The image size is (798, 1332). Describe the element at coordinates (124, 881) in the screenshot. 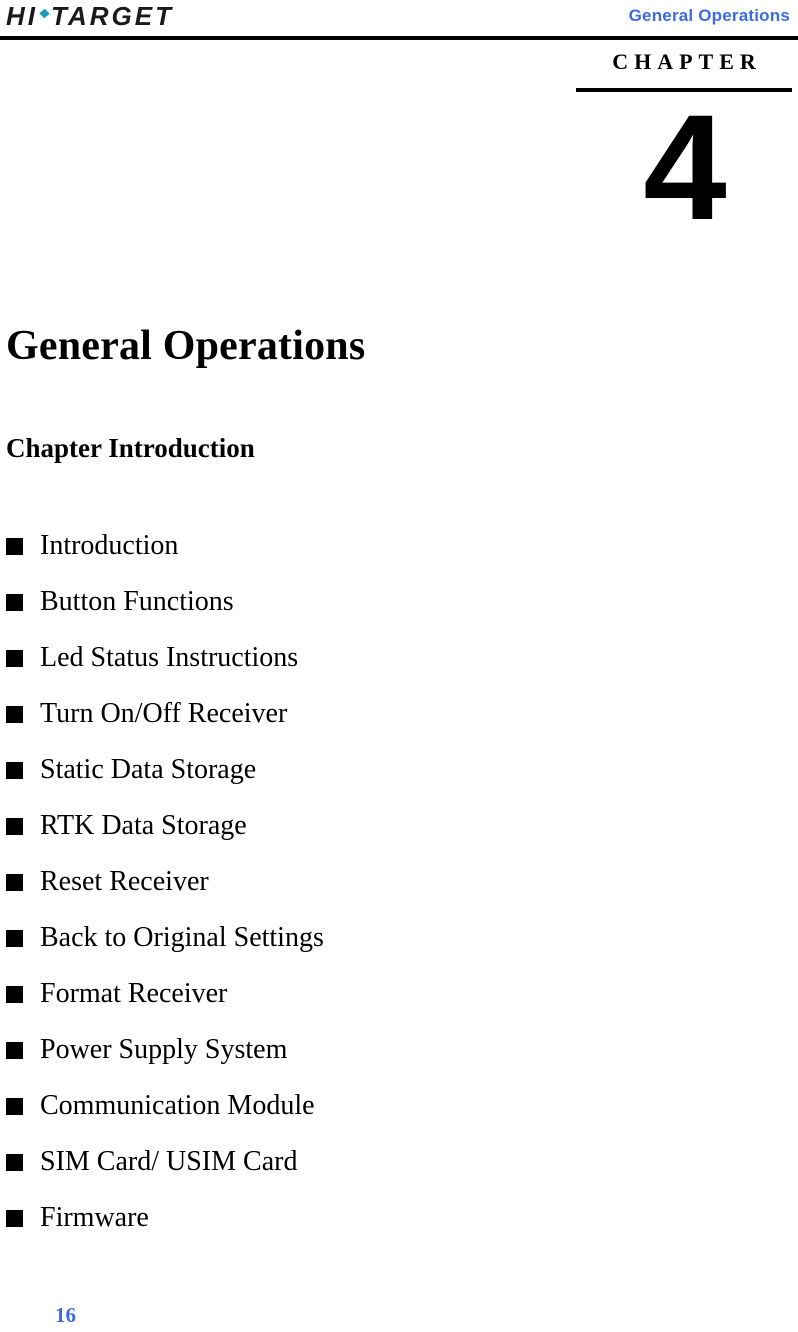

I see `list-item-label: Reset Receiver` at that location.